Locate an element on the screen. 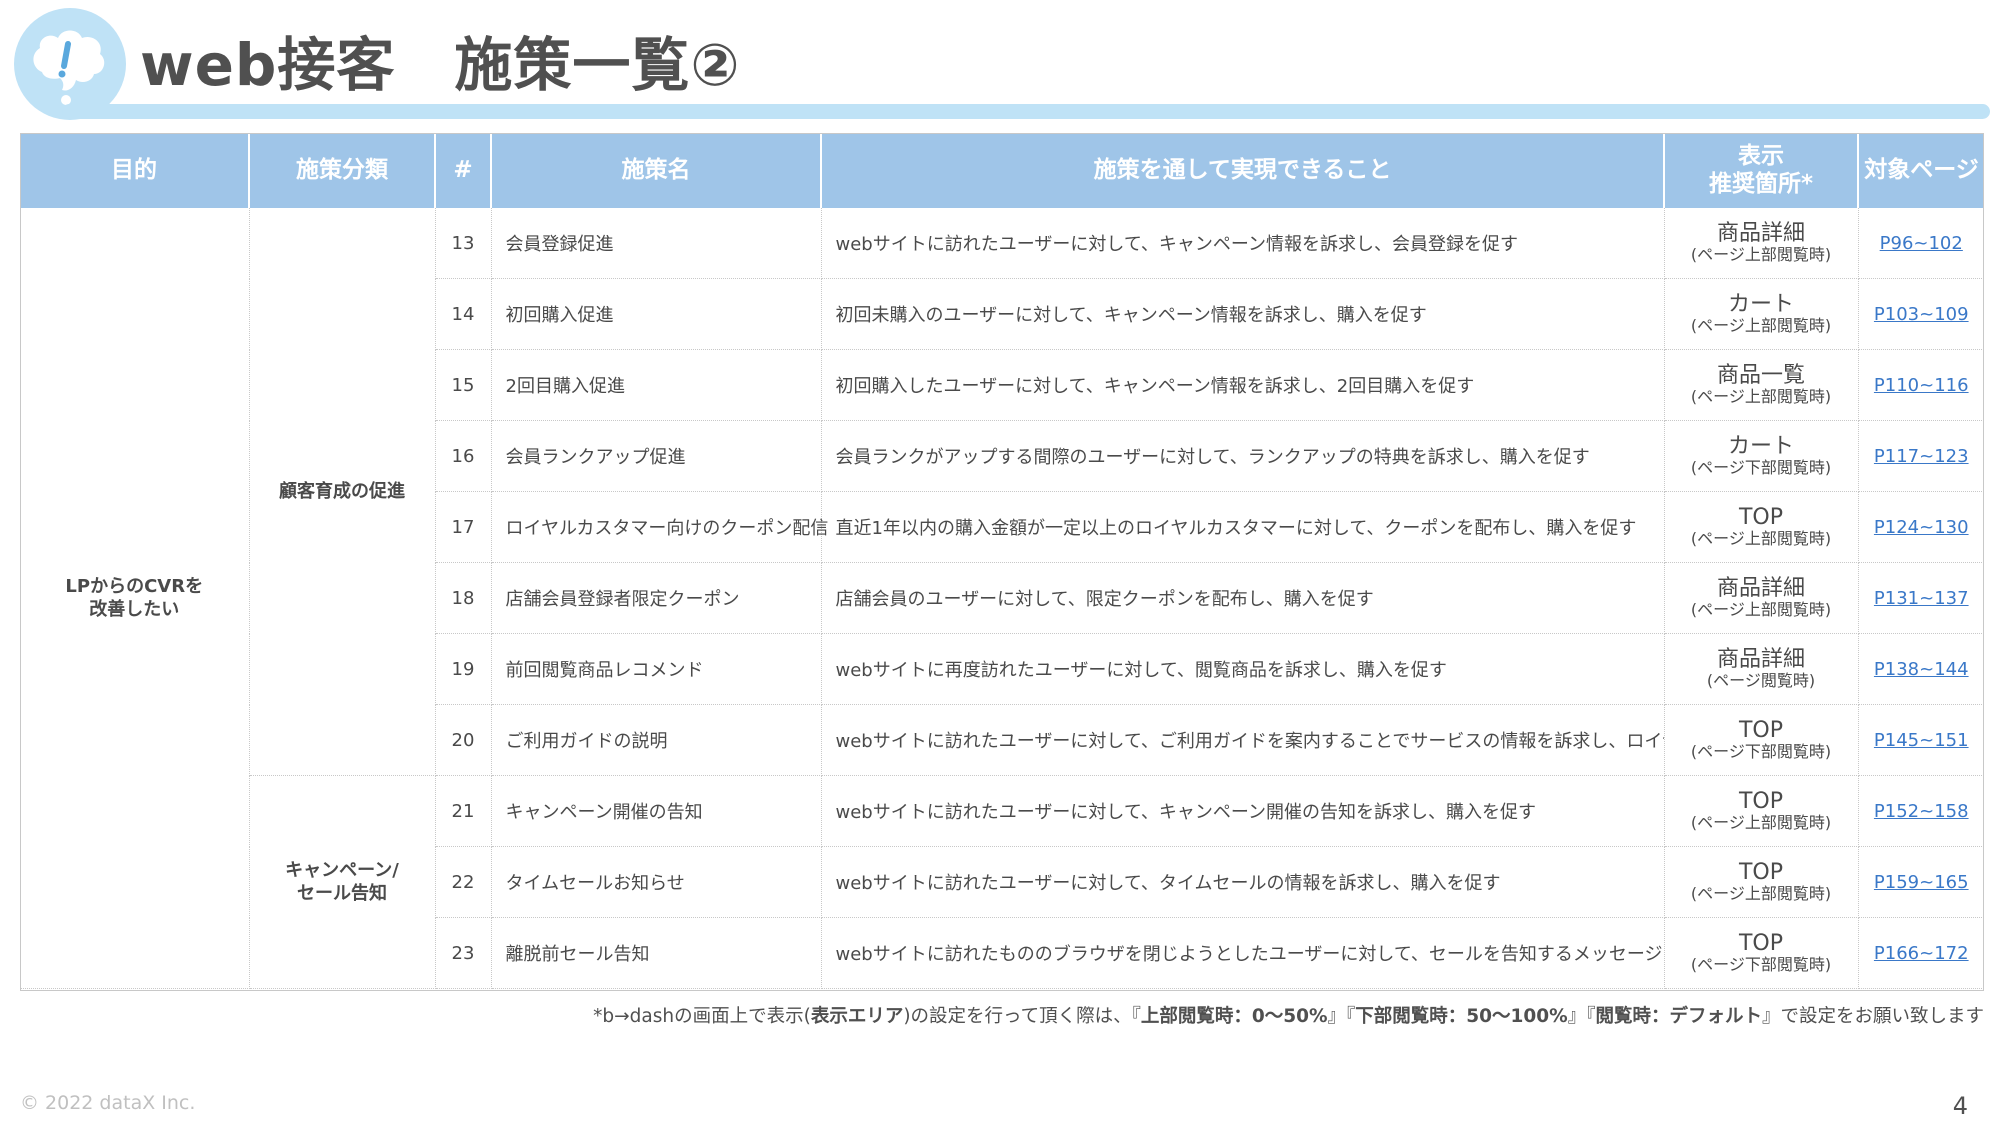 This screenshot has height=1125, width=2000. measure-description: webサイトに訪れたユーザーに対して、キャンペーン開催の告知を訴求し、購入を促す is located at coordinates (1243, 811).